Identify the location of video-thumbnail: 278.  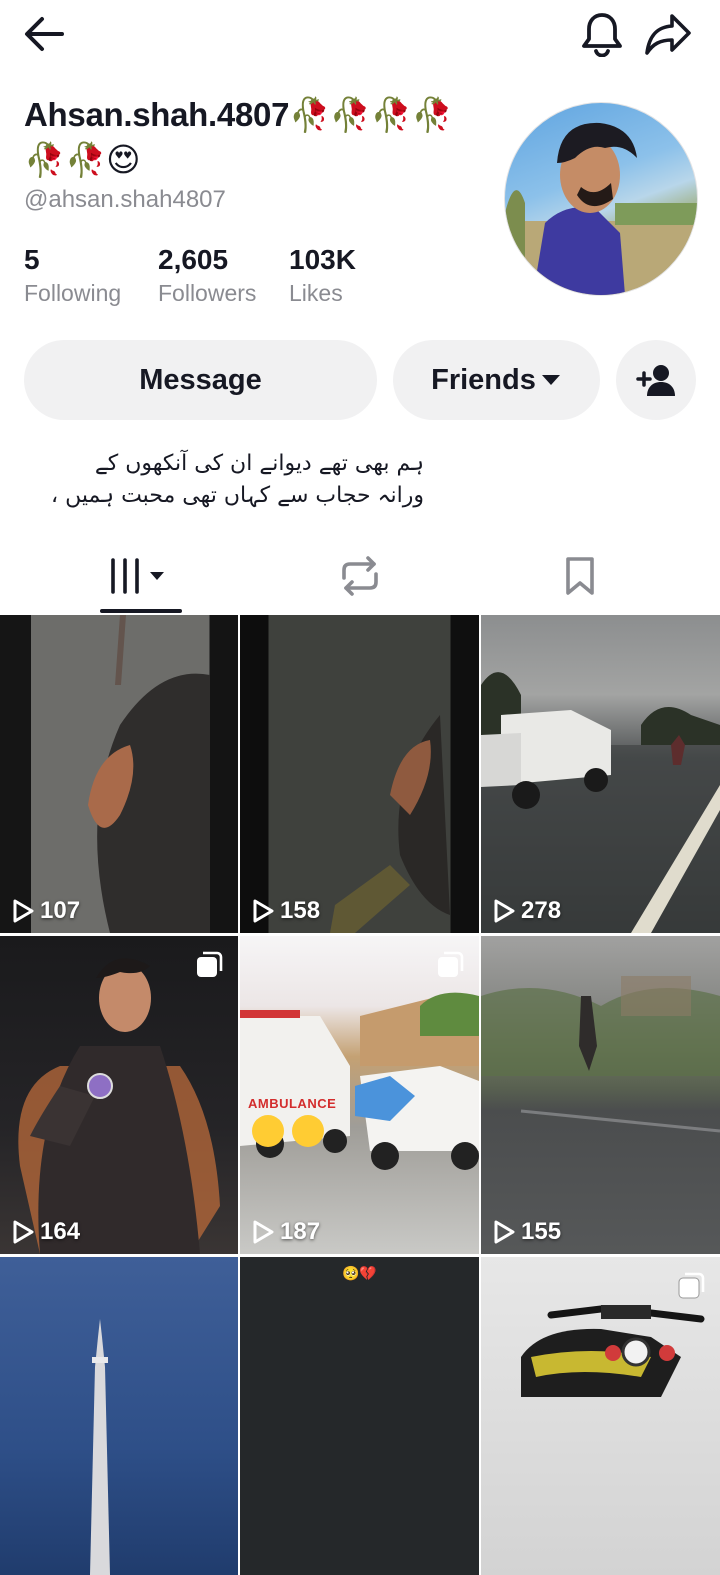
(600, 774).